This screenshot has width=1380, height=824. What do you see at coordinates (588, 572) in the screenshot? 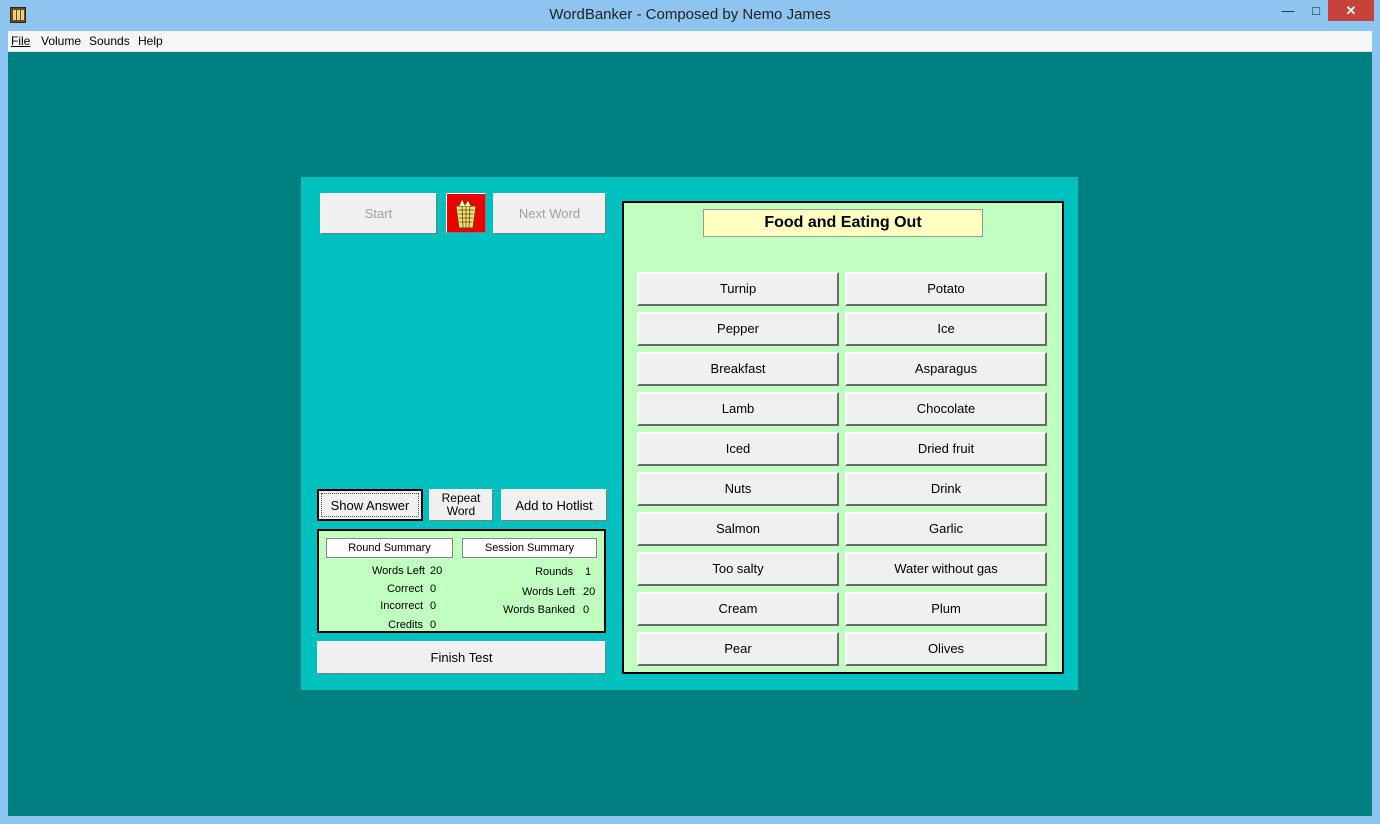
I see `session-rounds-value: 1` at bounding box center [588, 572].